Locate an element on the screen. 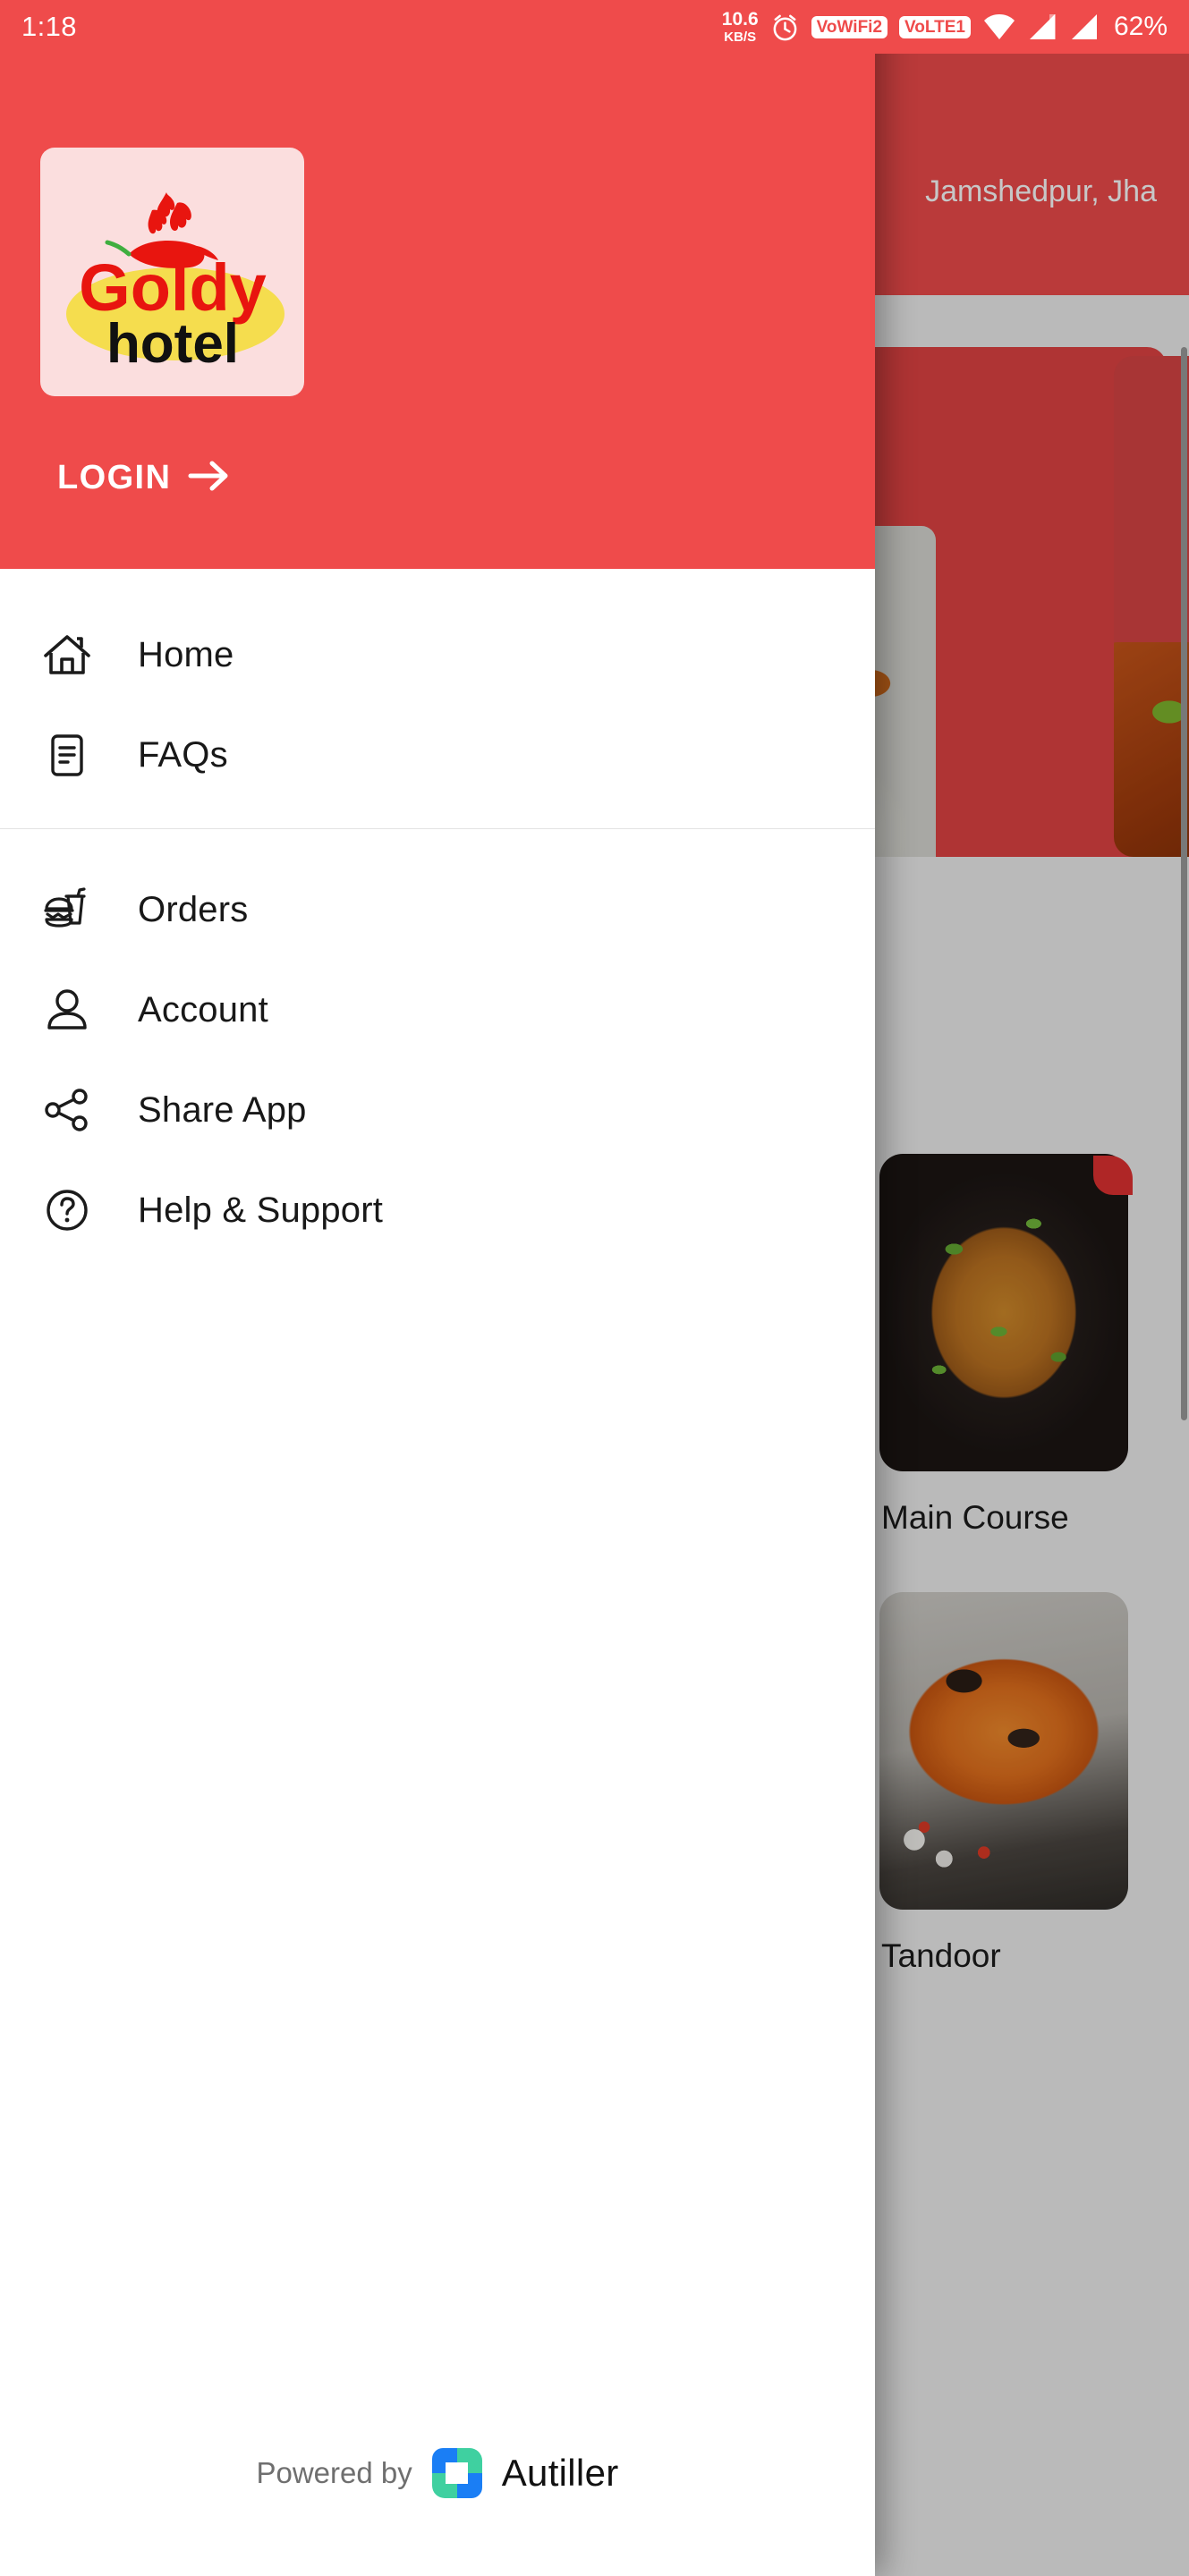 The height and width of the screenshot is (2576, 1189). goldy-hotel-logo: Goldy hotel is located at coordinates (172, 272).